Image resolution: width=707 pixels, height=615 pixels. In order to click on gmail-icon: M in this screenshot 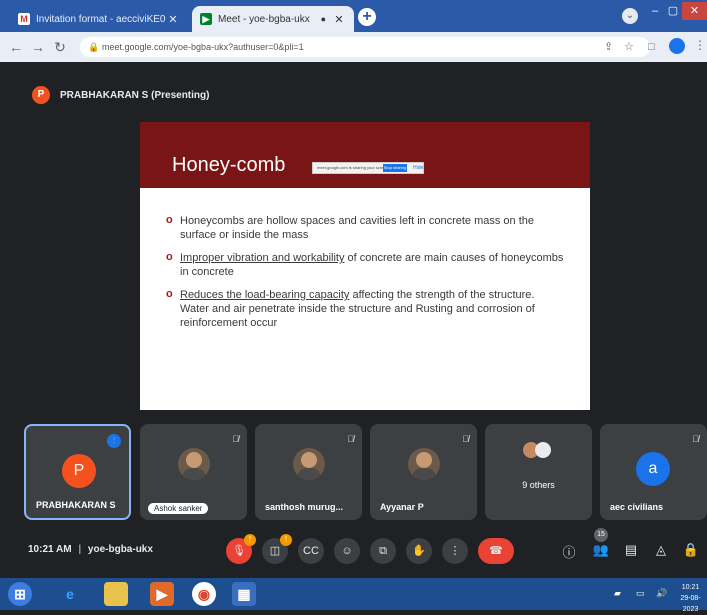, I will do `click(24, 19)`.